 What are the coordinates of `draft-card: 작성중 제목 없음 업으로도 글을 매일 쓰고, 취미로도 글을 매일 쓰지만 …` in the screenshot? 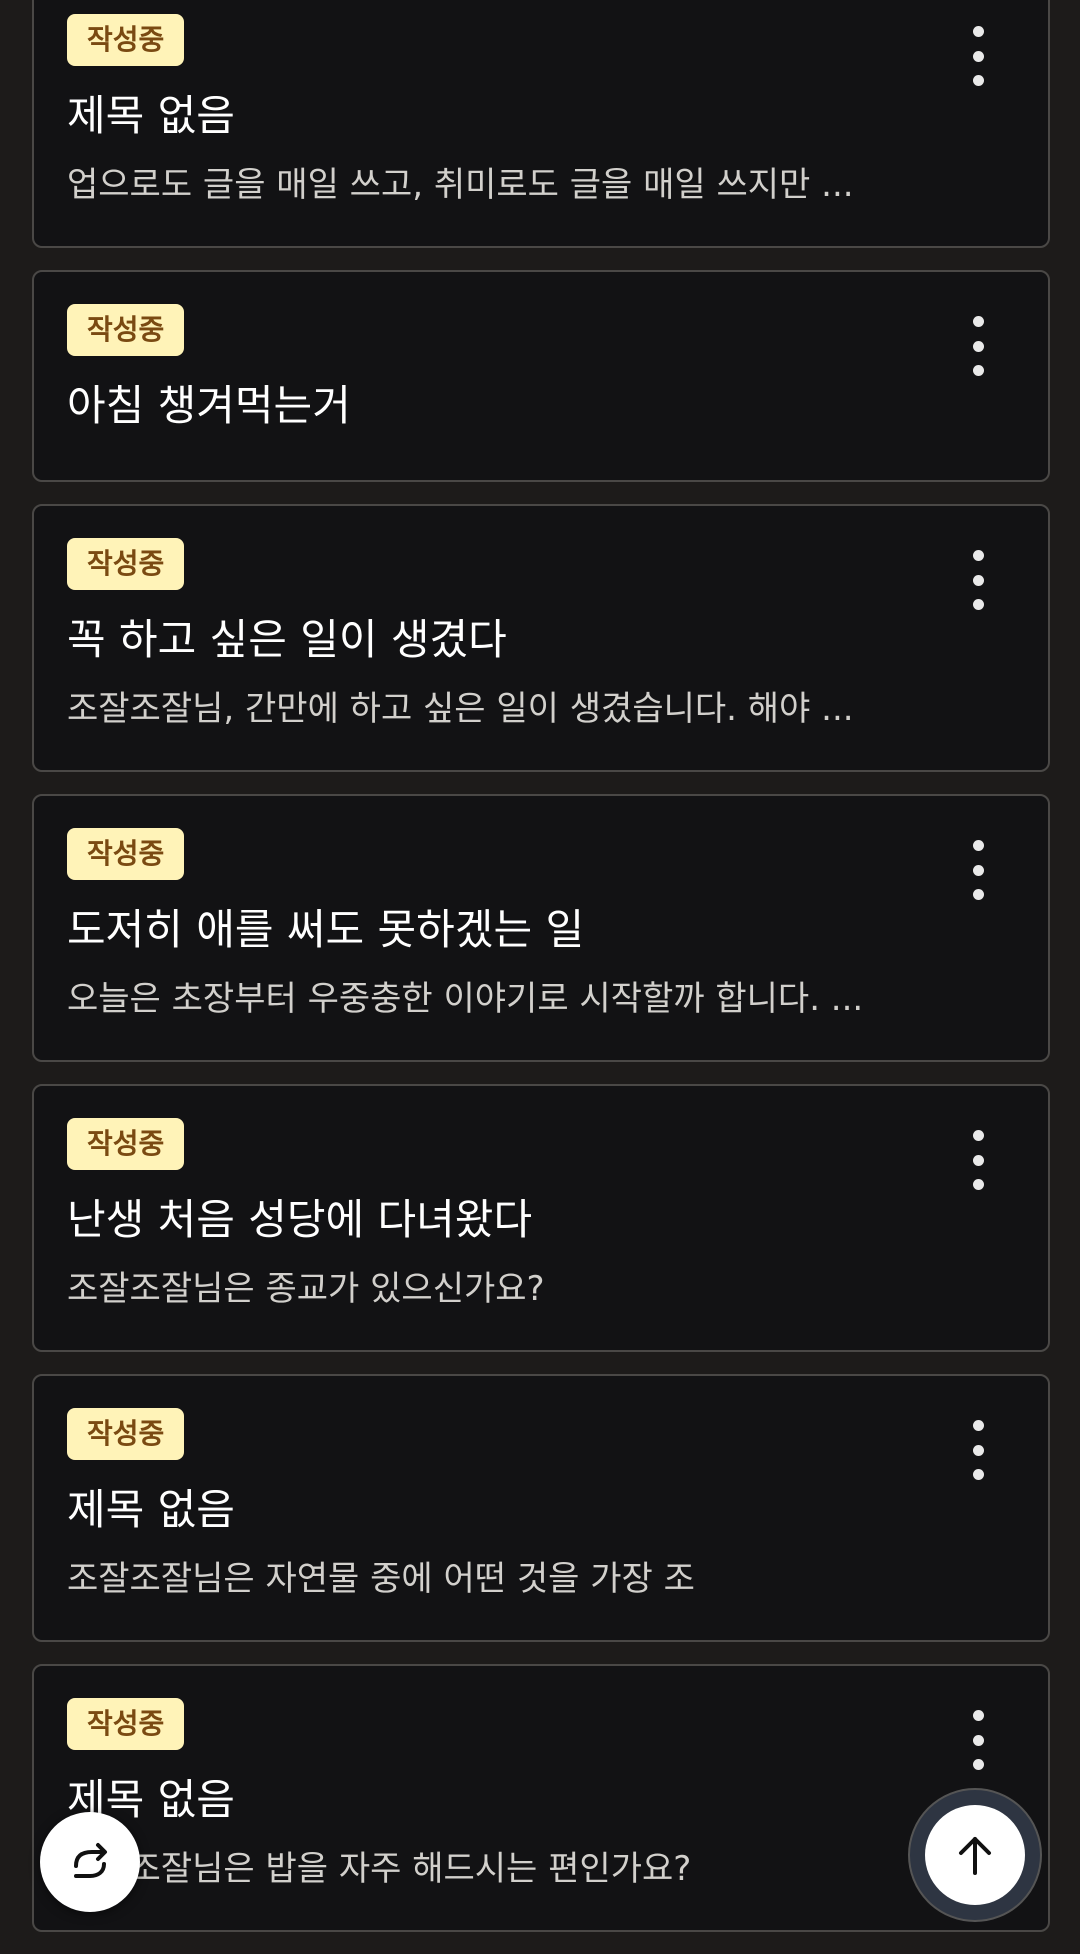 It's located at (541, 124).